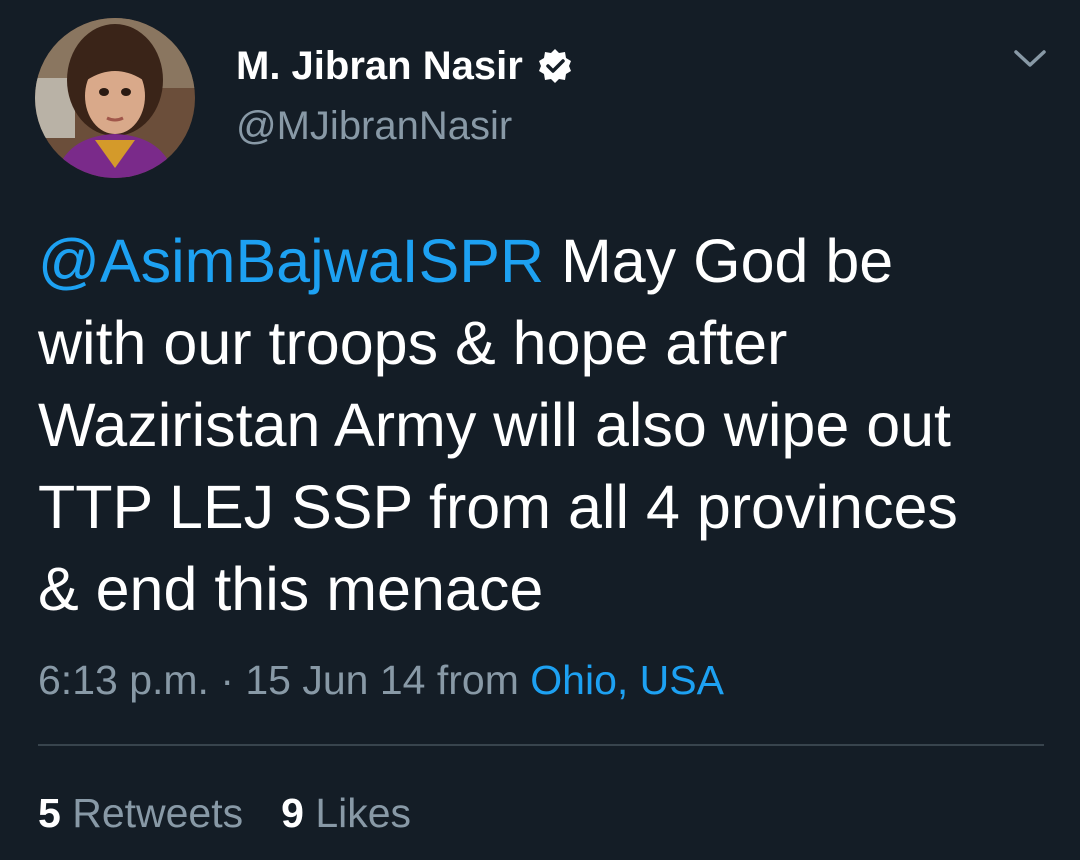 Image resolution: width=1080 pixels, height=860 pixels. Describe the element at coordinates (541, 745) in the screenshot. I see `divider` at that location.